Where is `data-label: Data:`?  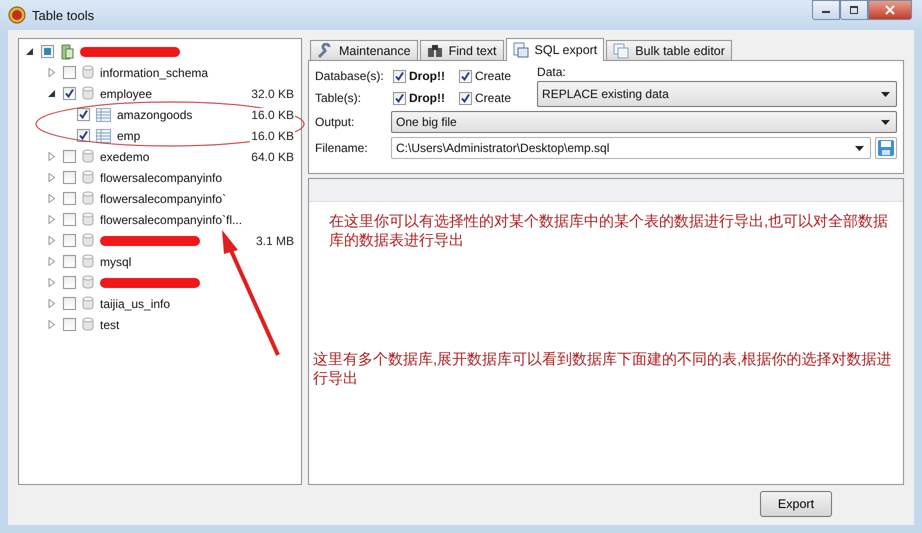
data-label: Data: is located at coordinates (552, 72).